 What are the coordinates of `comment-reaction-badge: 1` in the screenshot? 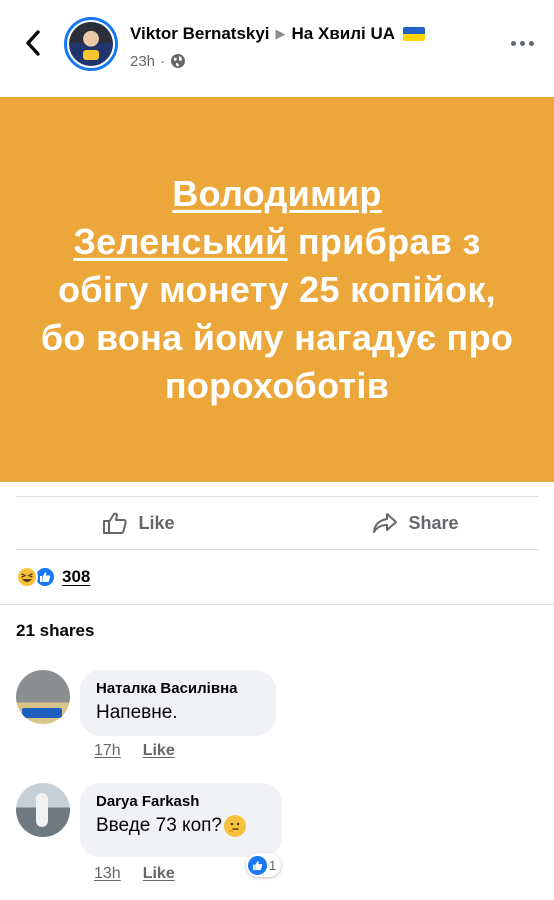 It's located at (264, 865).